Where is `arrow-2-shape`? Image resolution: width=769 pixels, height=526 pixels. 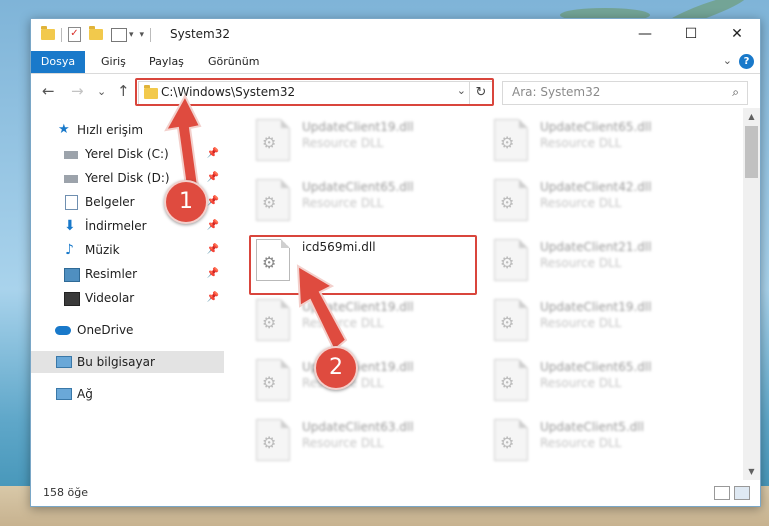
arrow-2-shape is located at coordinates (322, 308).